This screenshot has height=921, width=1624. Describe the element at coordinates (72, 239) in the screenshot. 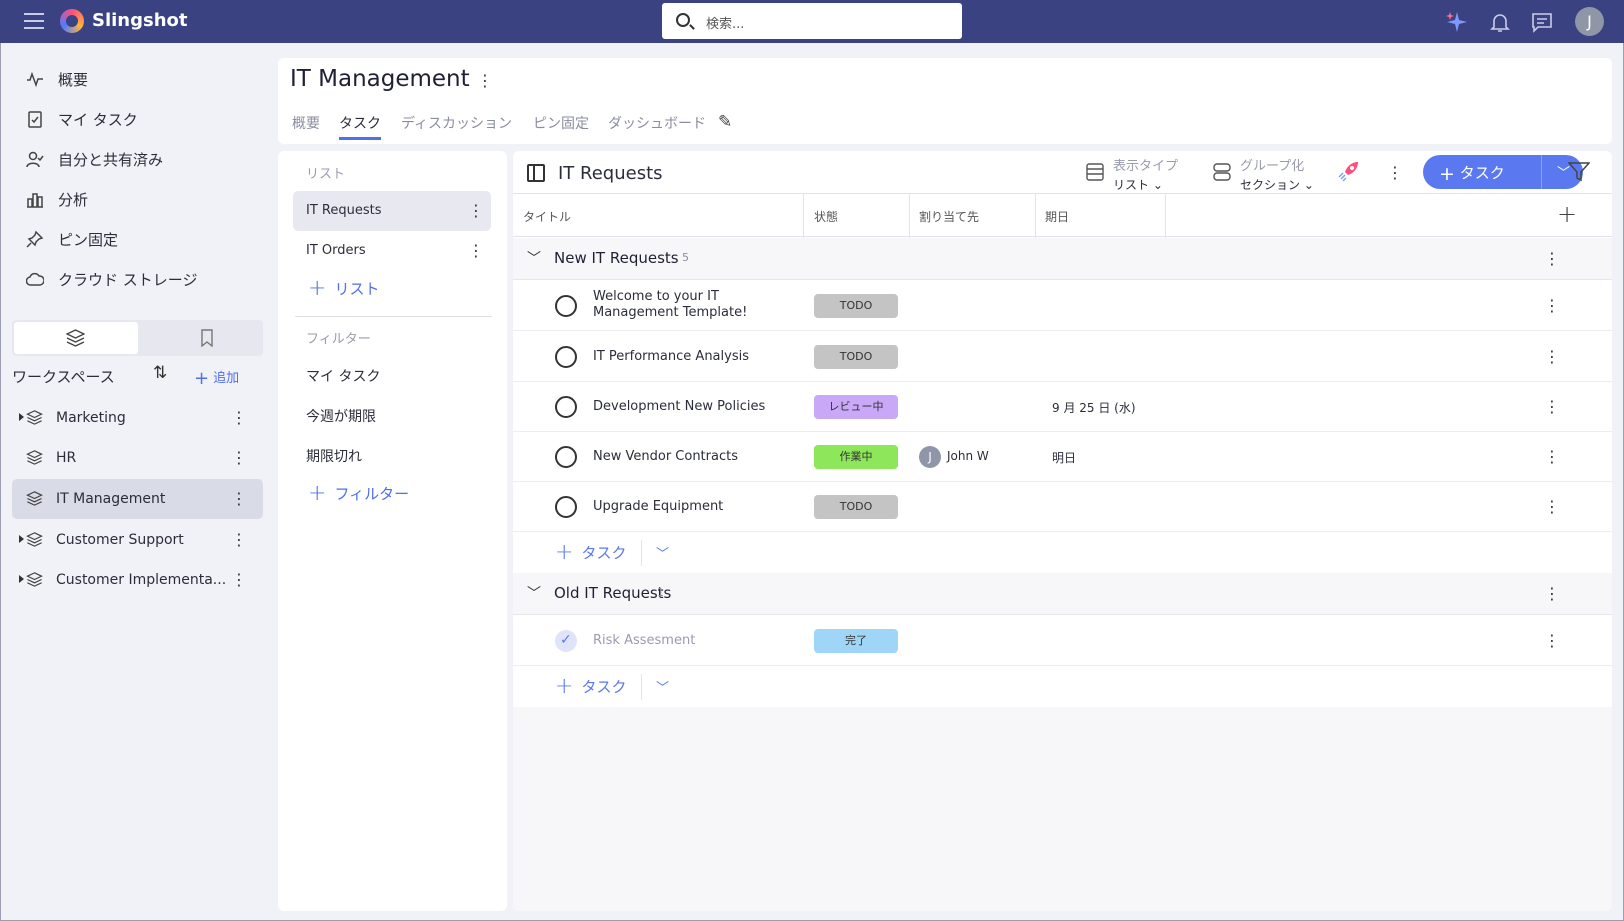

I see `nav-pinned: ピン固定` at that location.